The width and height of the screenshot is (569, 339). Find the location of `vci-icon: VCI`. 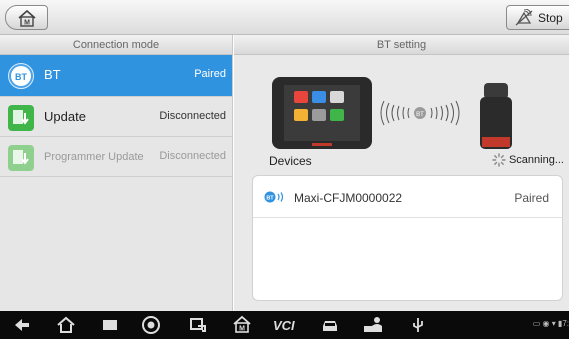

vci-icon: VCI is located at coordinates (286, 325).